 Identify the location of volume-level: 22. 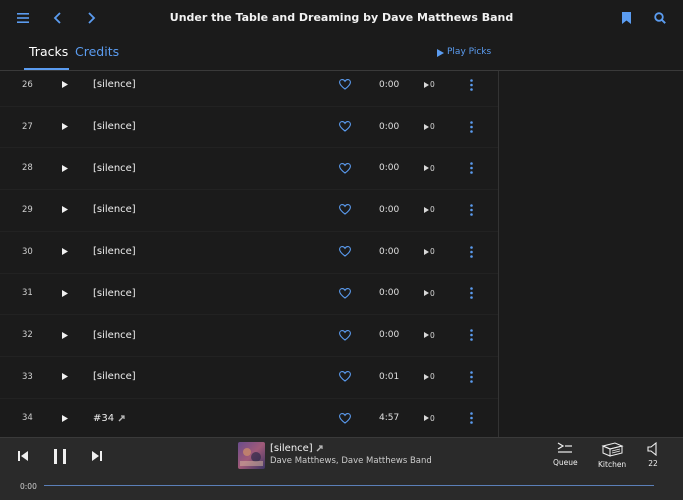
(653, 463).